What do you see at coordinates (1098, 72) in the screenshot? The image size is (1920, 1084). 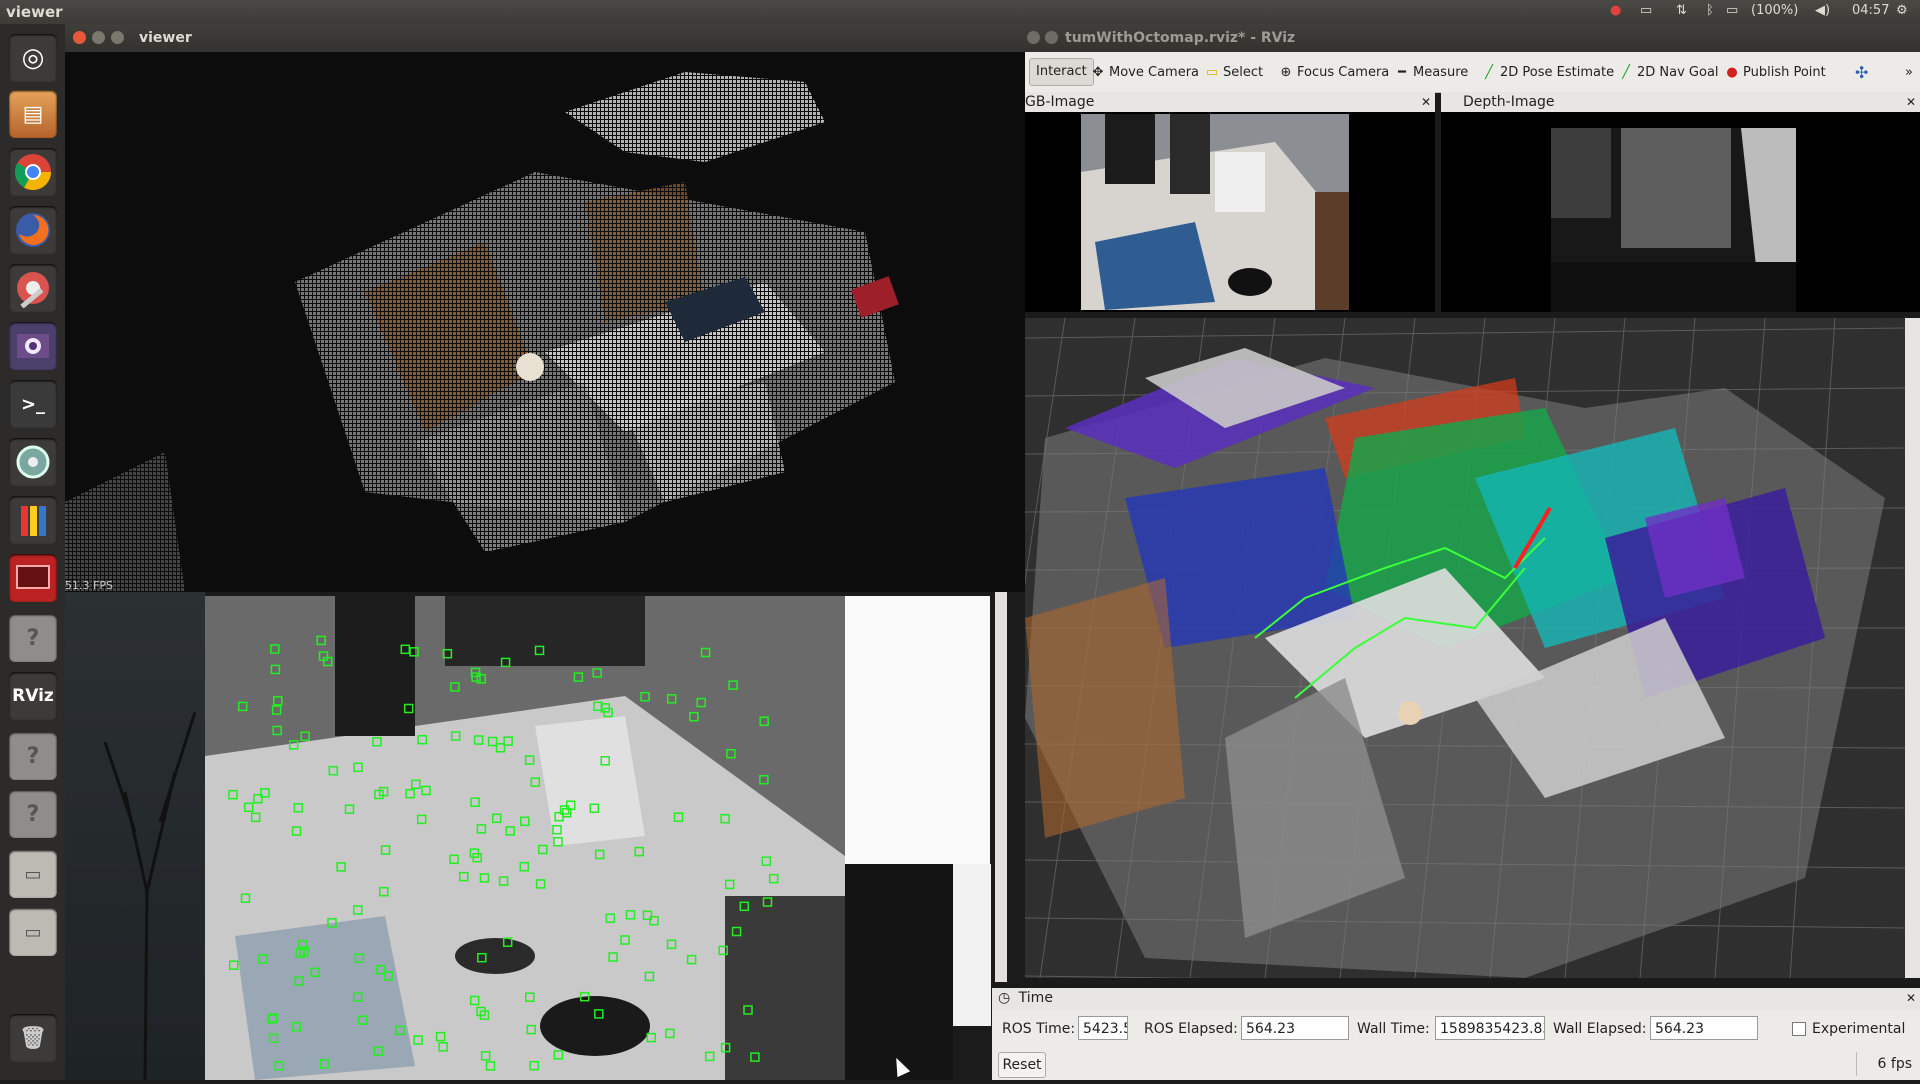 I see `move-camera-icon: ✥` at bounding box center [1098, 72].